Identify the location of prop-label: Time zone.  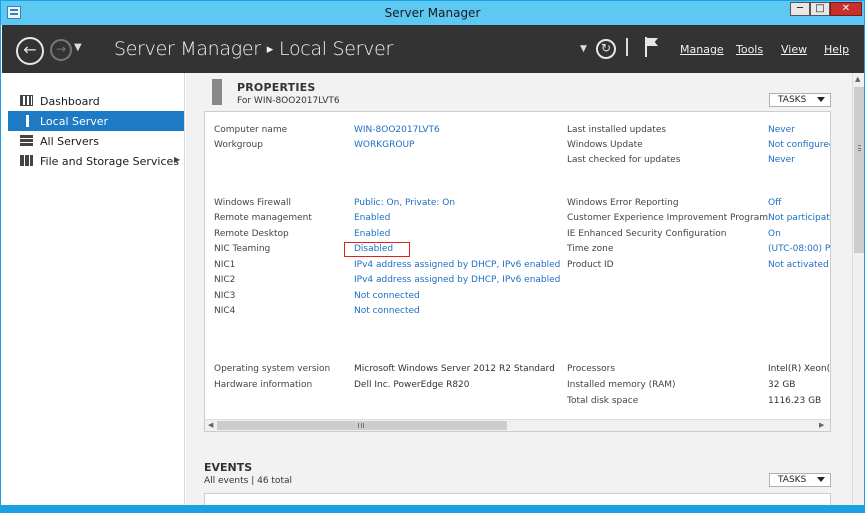
(590, 249).